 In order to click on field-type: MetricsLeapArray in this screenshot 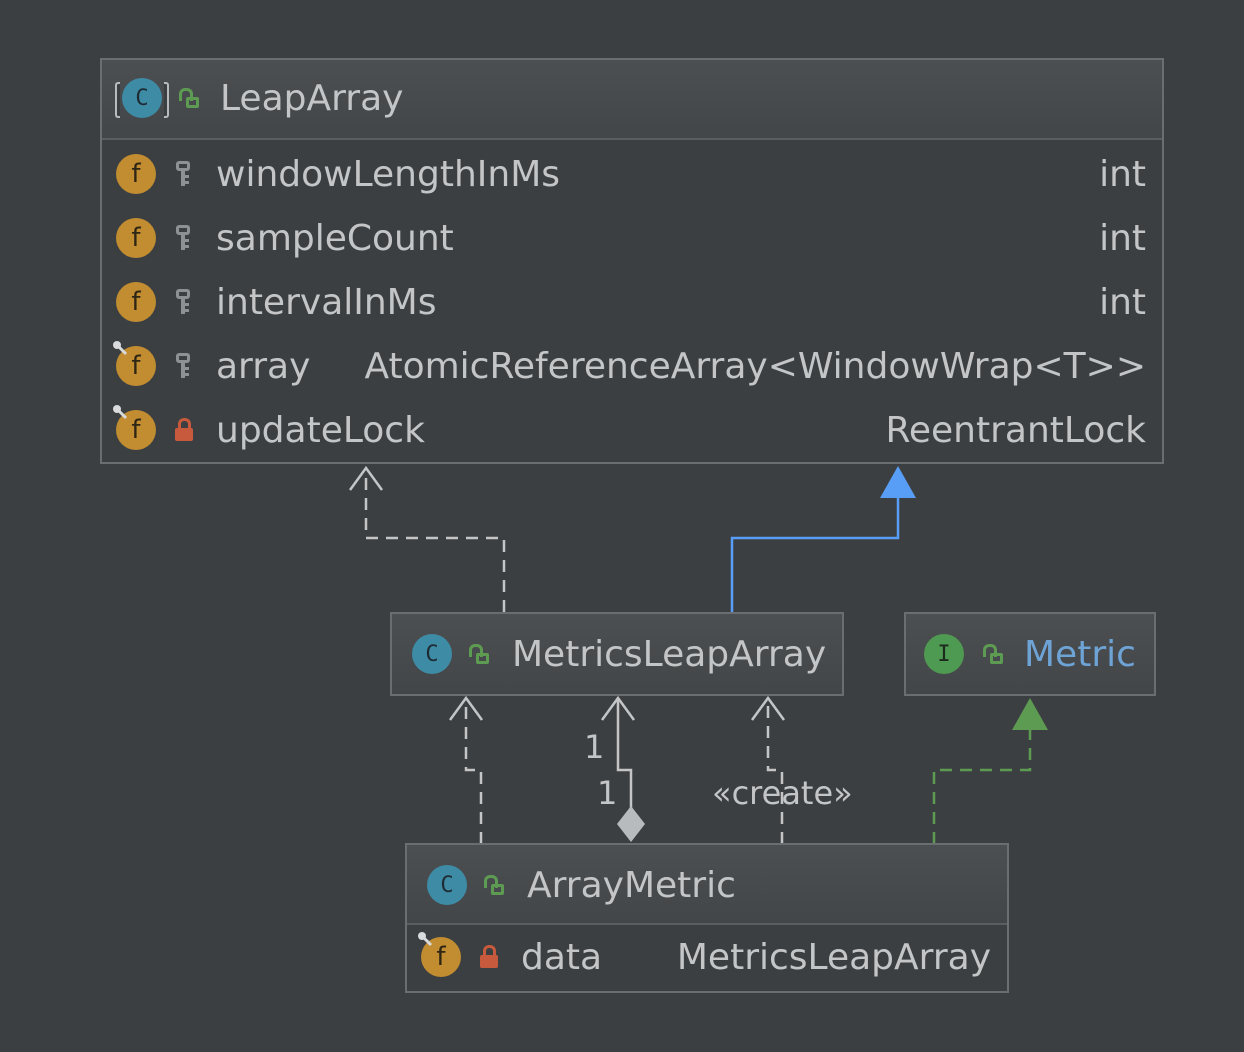, I will do `click(833, 957)`.